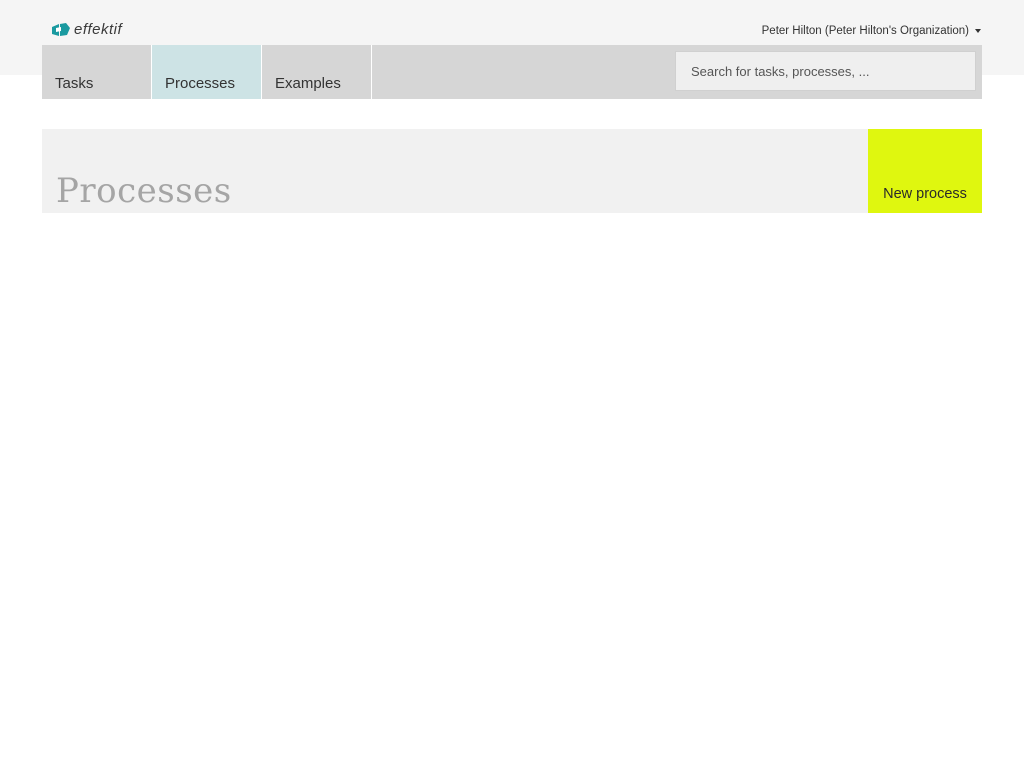 The height and width of the screenshot is (768, 1024). I want to click on tab-label: Examples, so click(308, 83).